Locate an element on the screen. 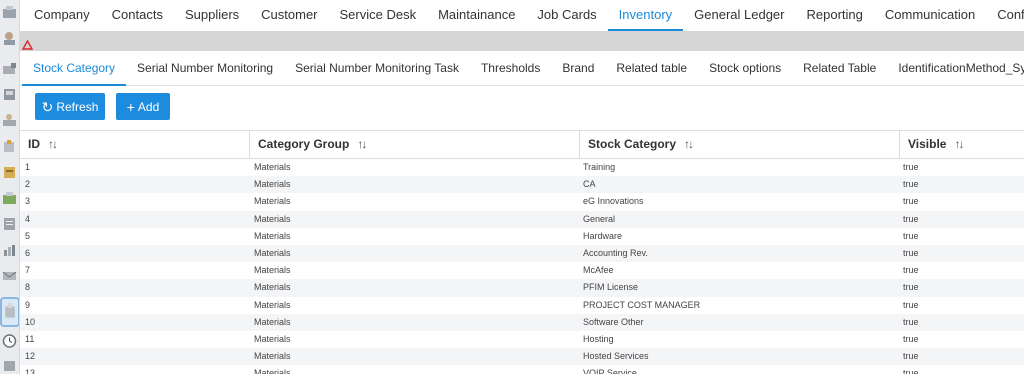  column-header-visible: Visible ↑↓ is located at coordinates (962, 144).